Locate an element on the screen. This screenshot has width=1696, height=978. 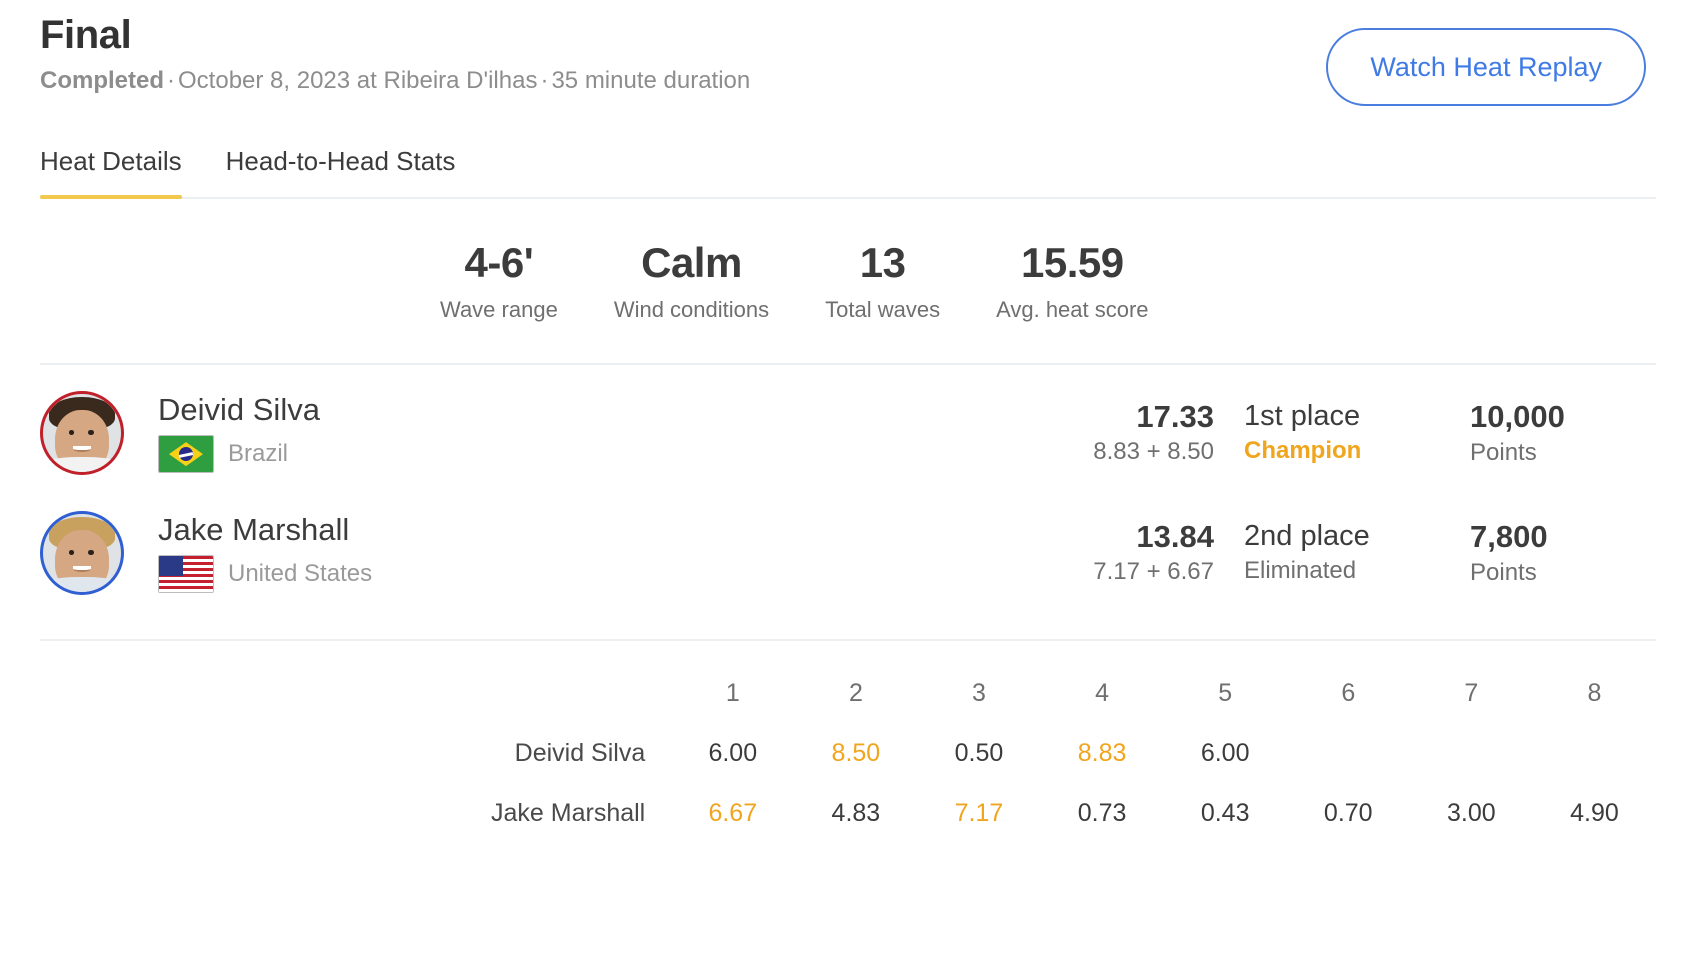
stat-wind-conditions-value: Calm is located at coordinates (691, 262).